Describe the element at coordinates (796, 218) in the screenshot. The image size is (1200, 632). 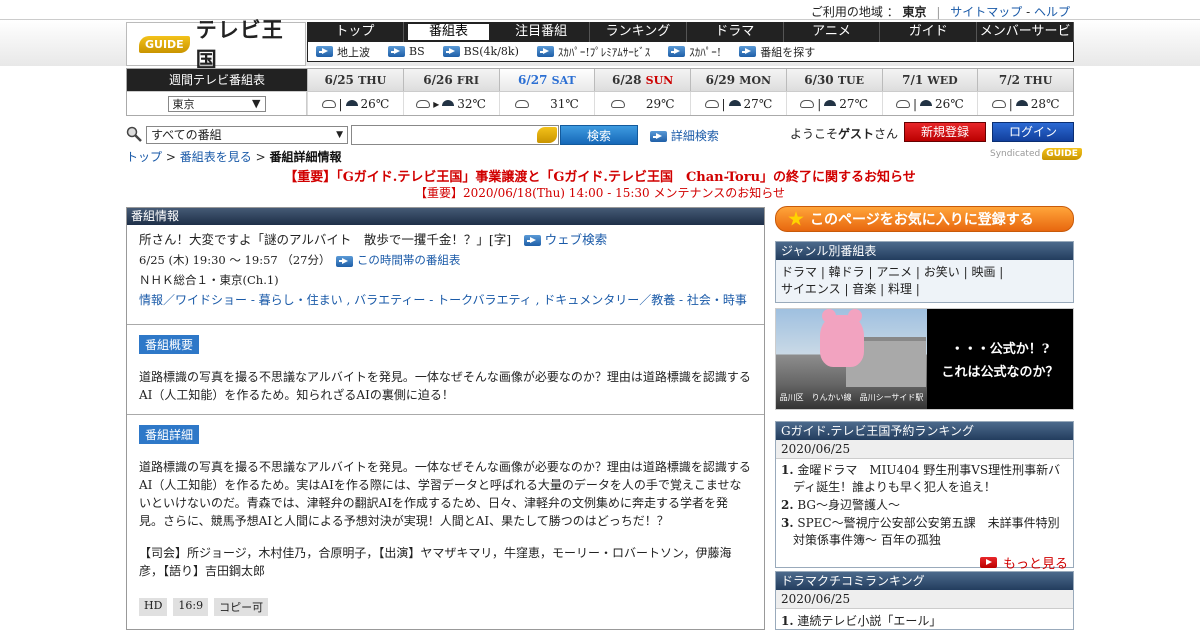
I see `star-icon` at that location.